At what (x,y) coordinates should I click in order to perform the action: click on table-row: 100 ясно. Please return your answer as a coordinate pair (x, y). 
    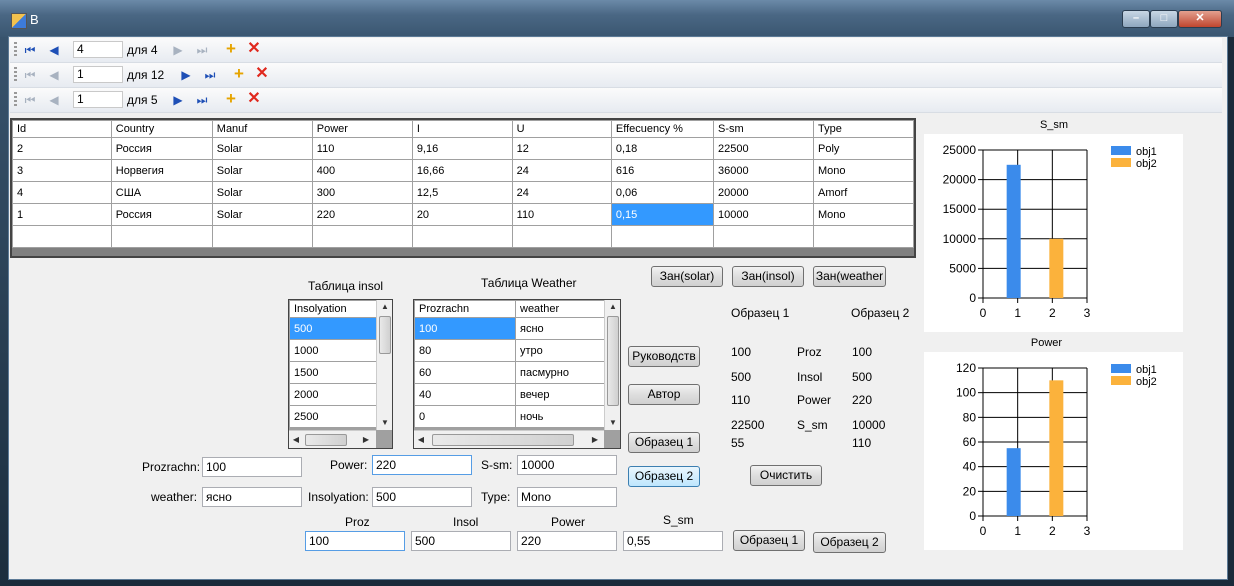
    Looking at the image, I should click on (509, 328).